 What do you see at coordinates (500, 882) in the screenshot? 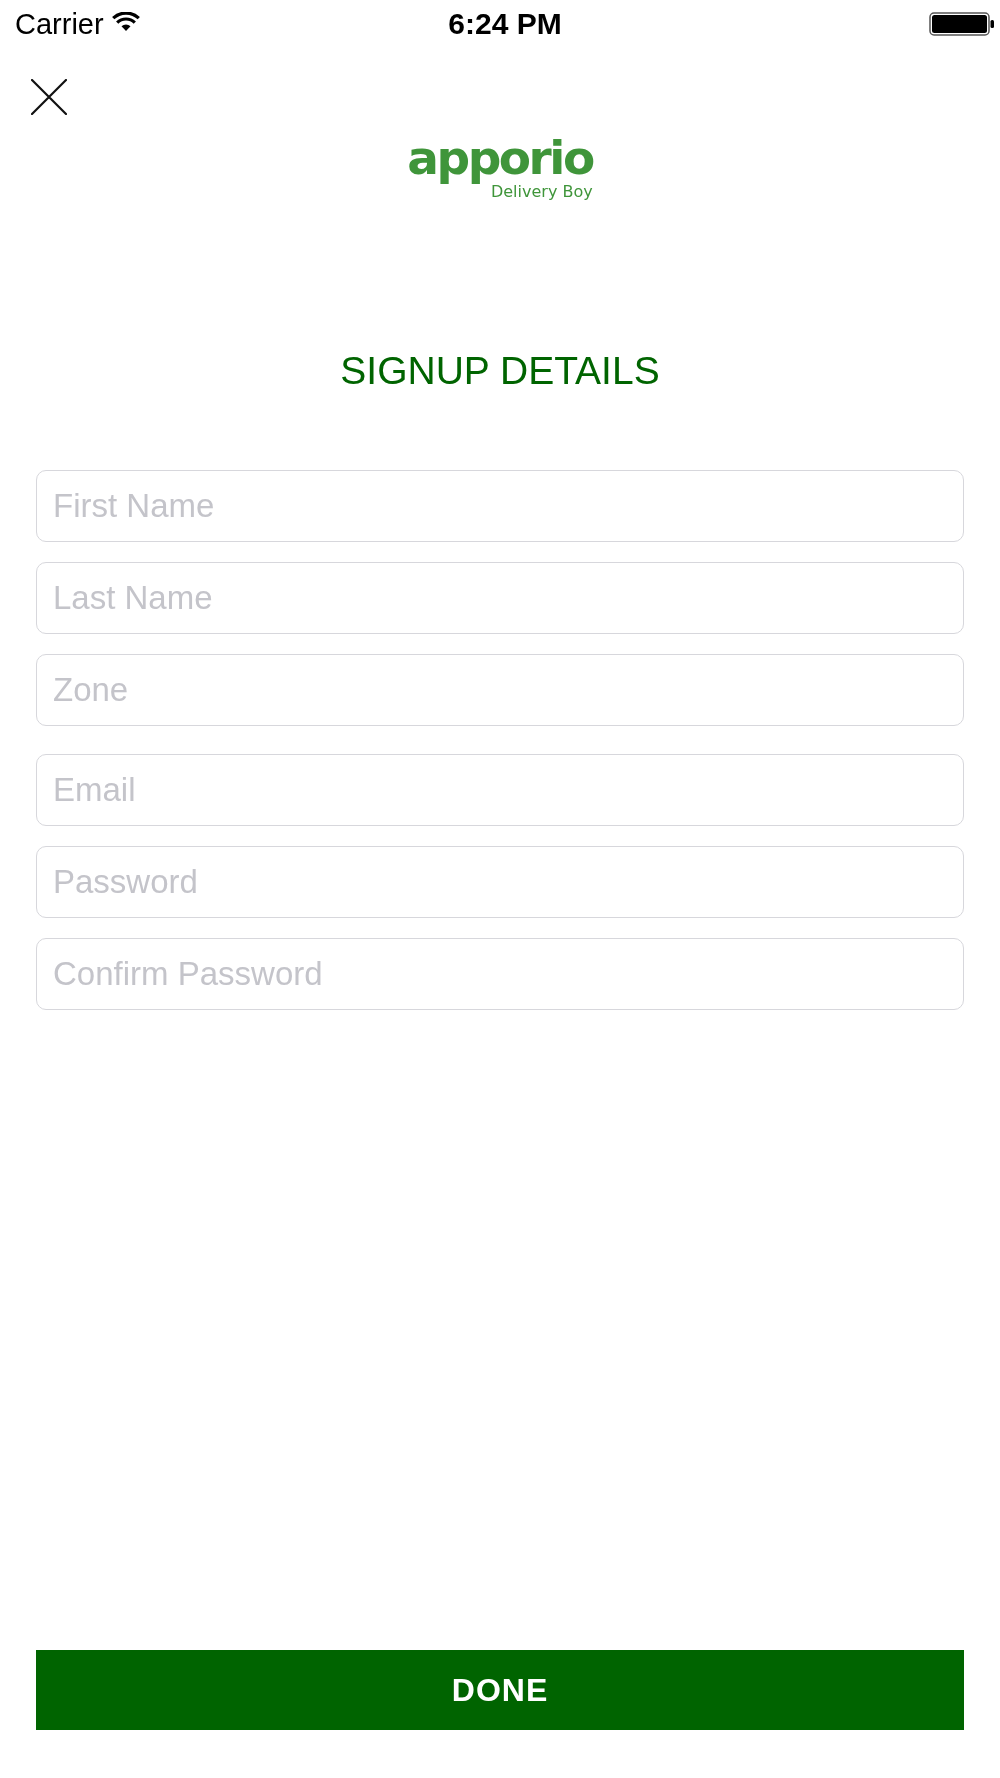
I see `input-field: Password` at bounding box center [500, 882].